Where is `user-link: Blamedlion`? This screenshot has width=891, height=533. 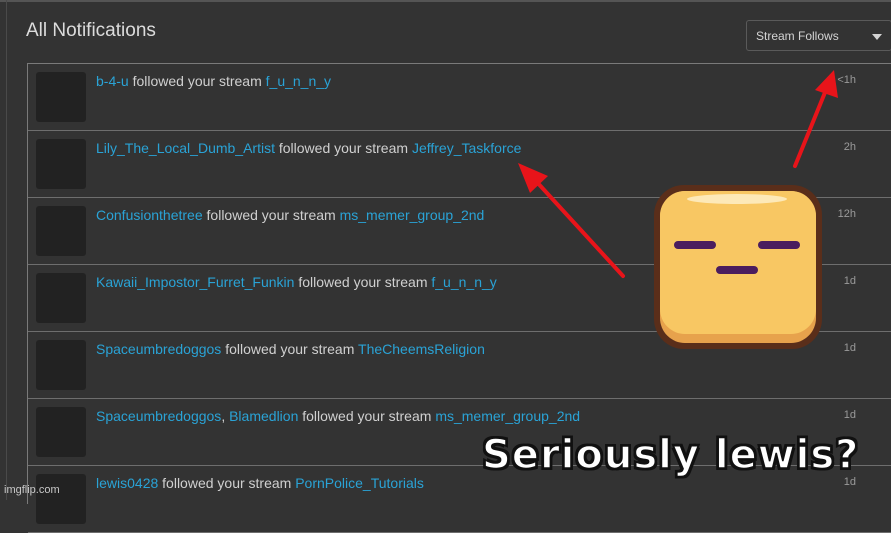 user-link: Blamedlion is located at coordinates (263, 416).